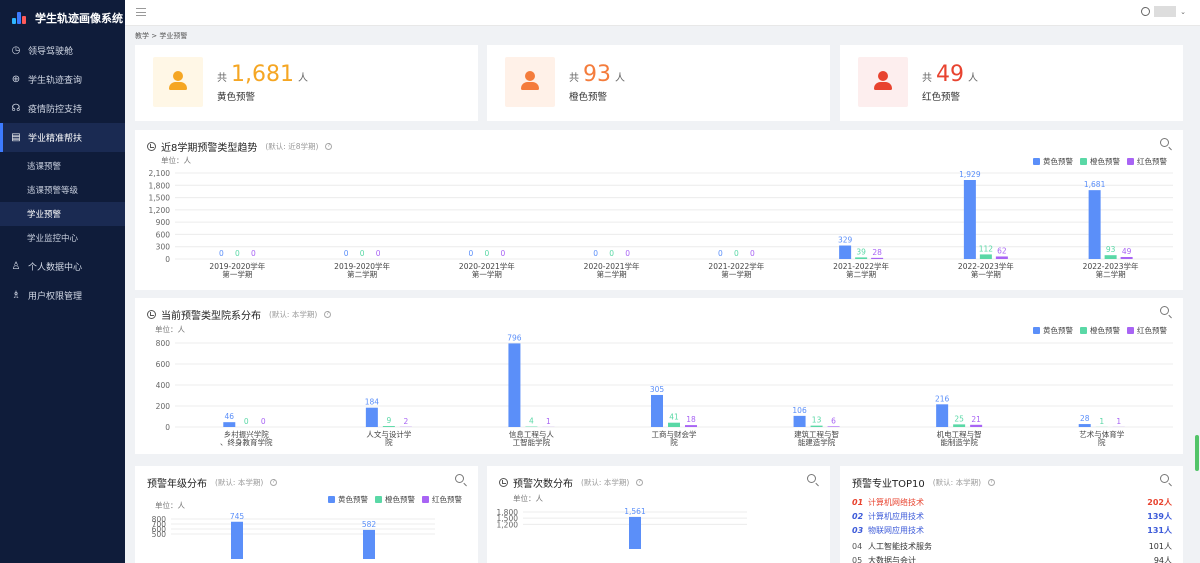 The width and height of the screenshot is (1200, 563). What do you see at coordinates (163, 385) in the screenshot?
I see `y-tick-label: 400` at bounding box center [163, 385].